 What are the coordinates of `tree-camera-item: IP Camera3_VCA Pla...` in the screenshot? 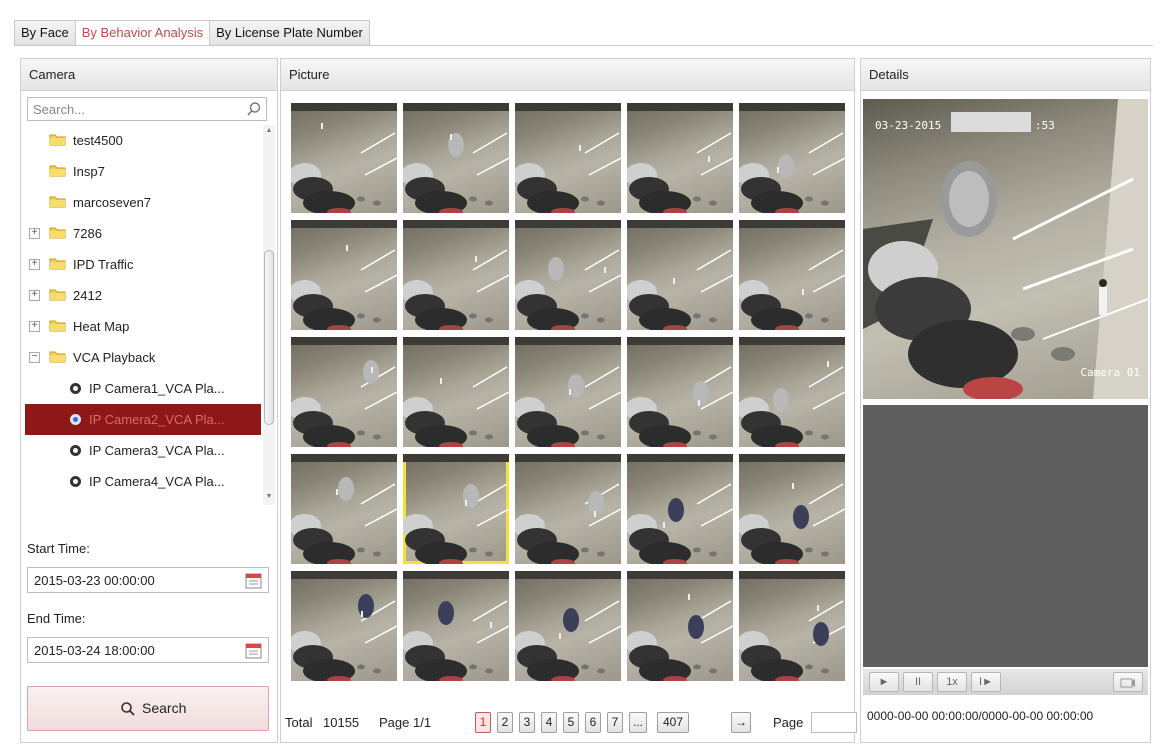 It's located at (143, 450).